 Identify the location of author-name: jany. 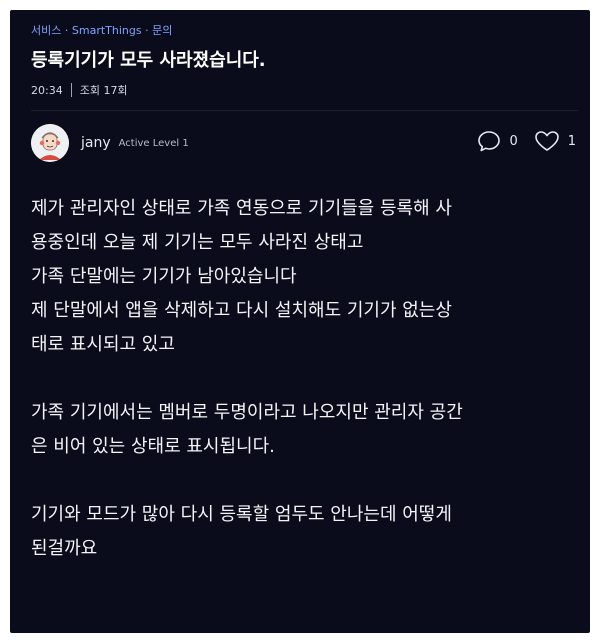
(96, 143).